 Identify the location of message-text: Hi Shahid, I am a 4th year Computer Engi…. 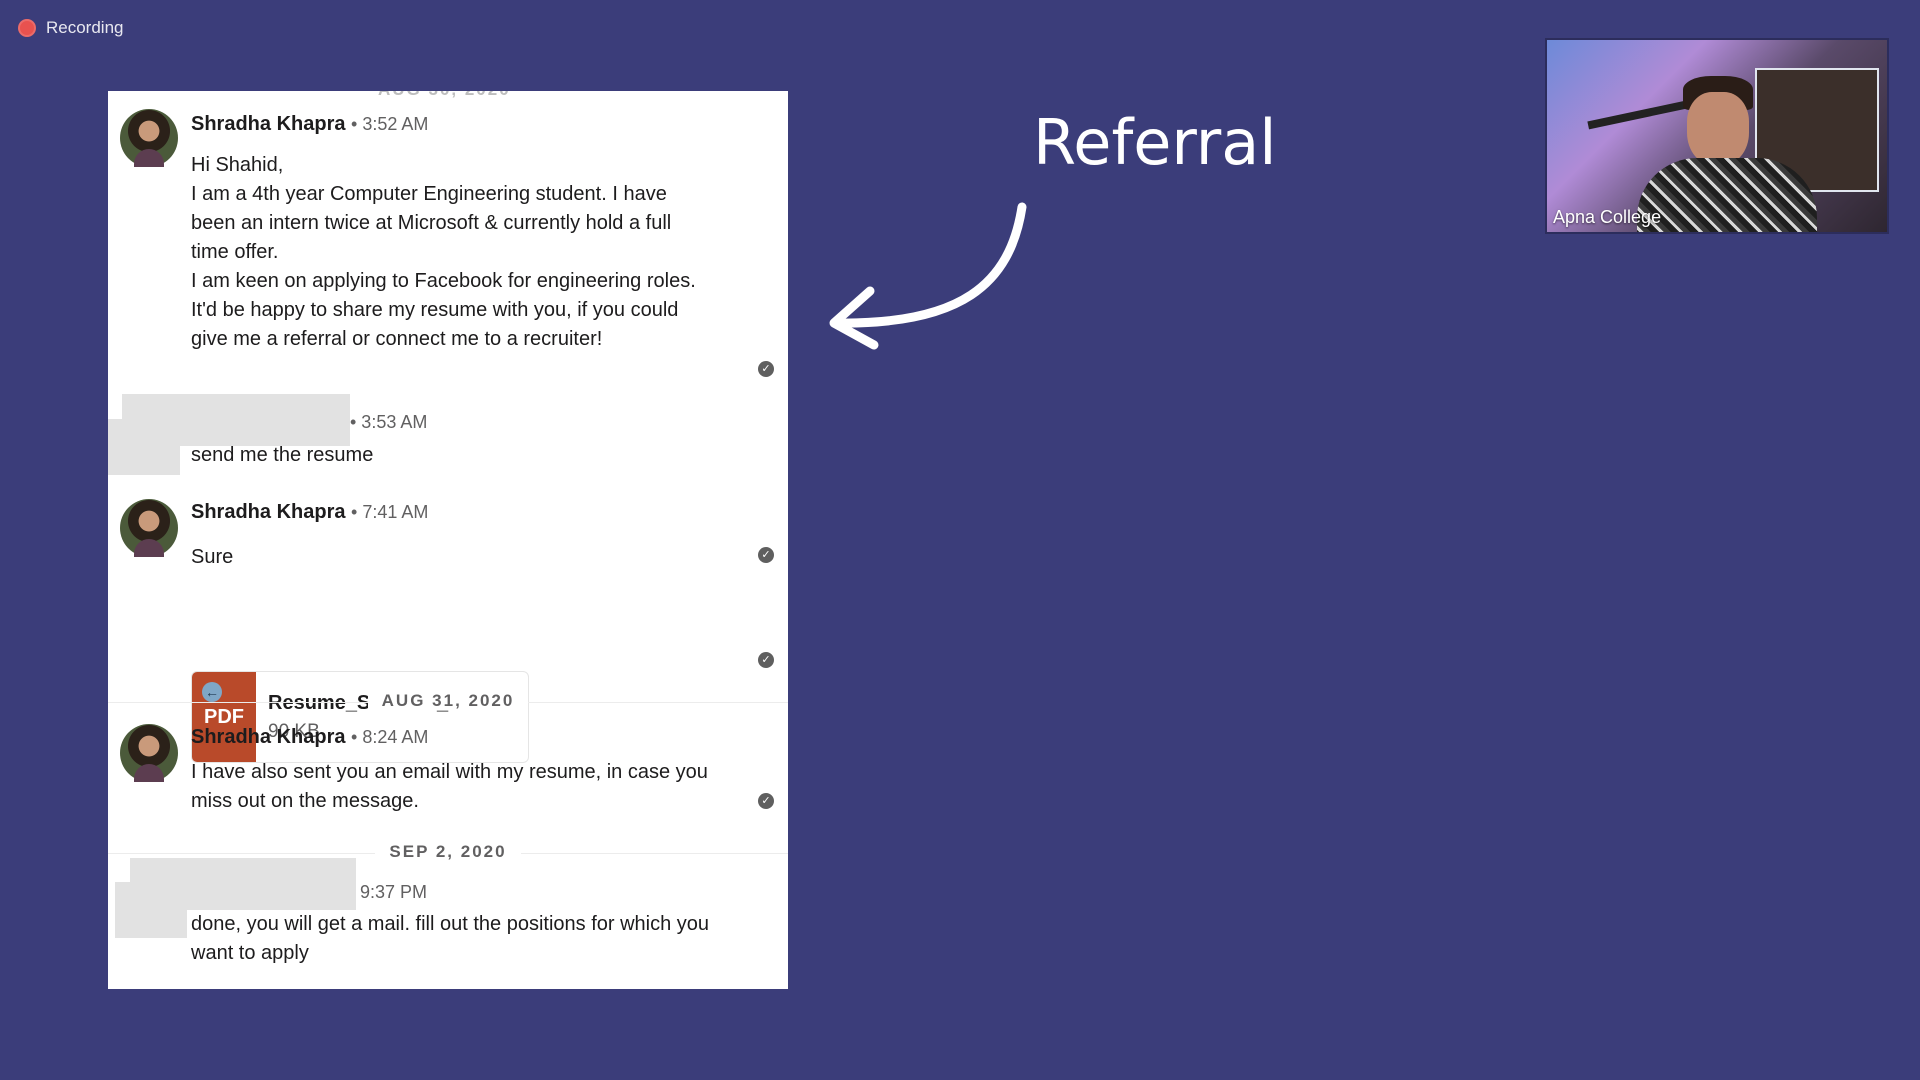
(443, 252).